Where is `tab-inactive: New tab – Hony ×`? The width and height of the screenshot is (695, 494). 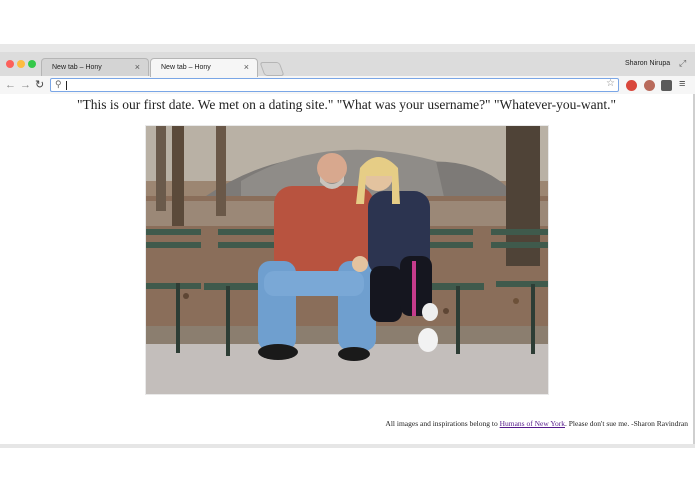
tab-inactive: New tab – Hony × is located at coordinates (95, 67).